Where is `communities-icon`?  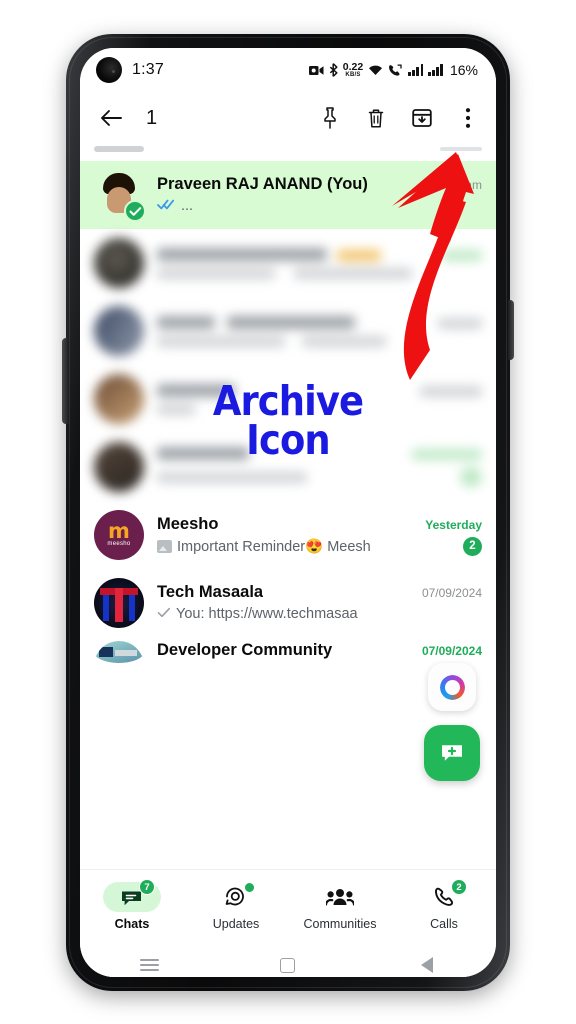
communities-icon is located at coordinates (340, 897).